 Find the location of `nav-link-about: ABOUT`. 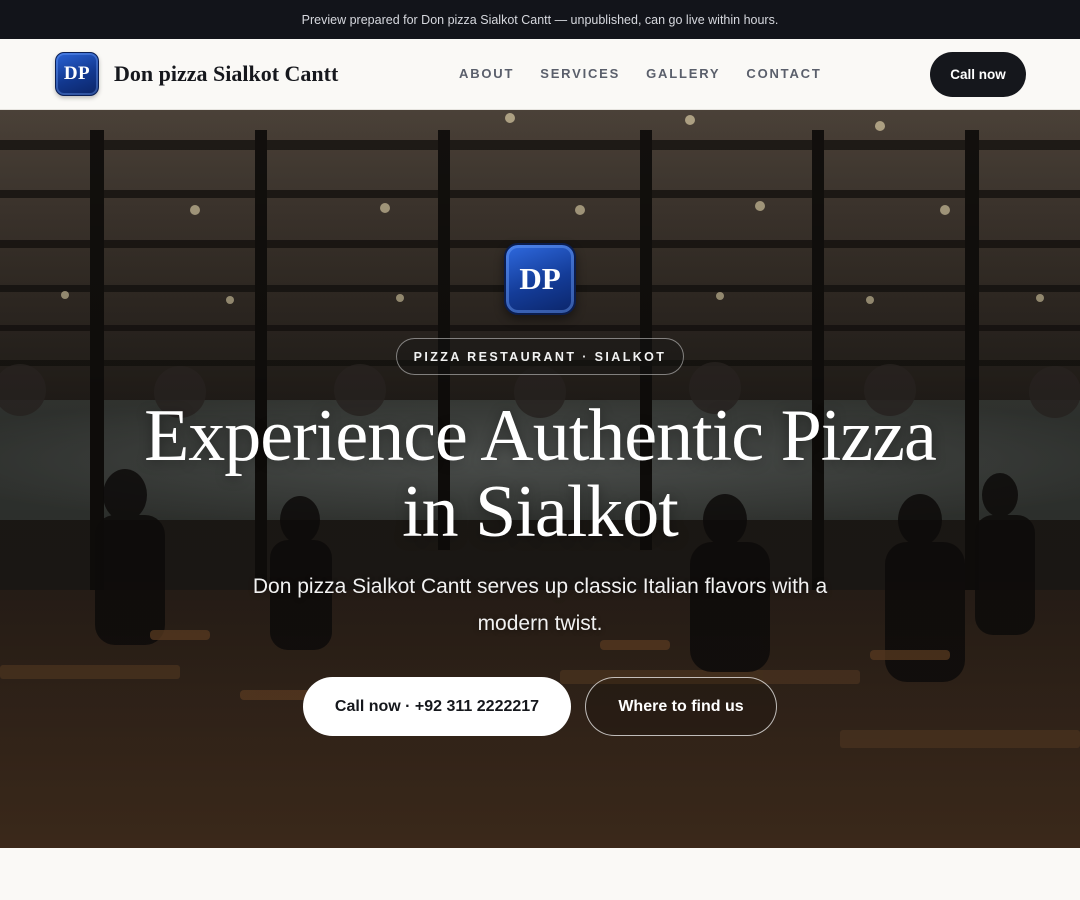

nav-link-about: ABOUT is located at coordinates (486, 73).